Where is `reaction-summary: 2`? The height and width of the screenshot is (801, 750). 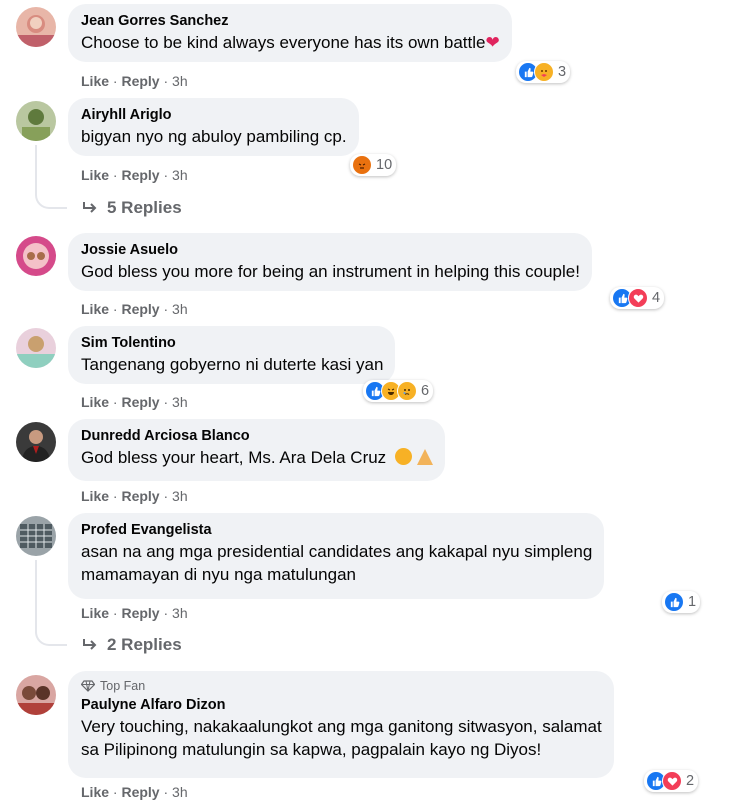
reaction-summary: 2 is located at coordinates (671, 781).